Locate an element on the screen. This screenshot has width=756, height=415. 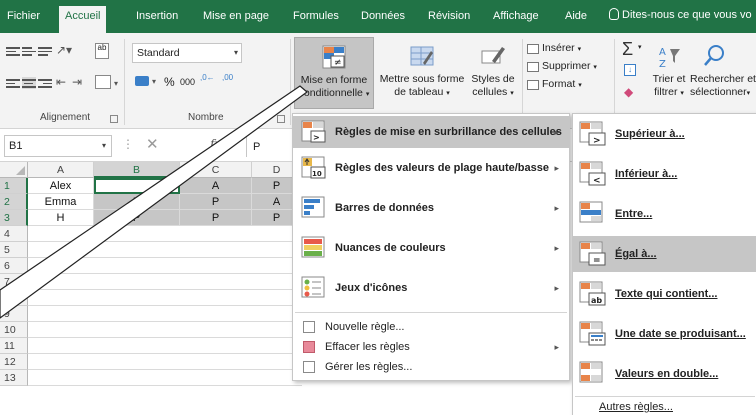
cell-a3: H is located at coordinates (61, 218).